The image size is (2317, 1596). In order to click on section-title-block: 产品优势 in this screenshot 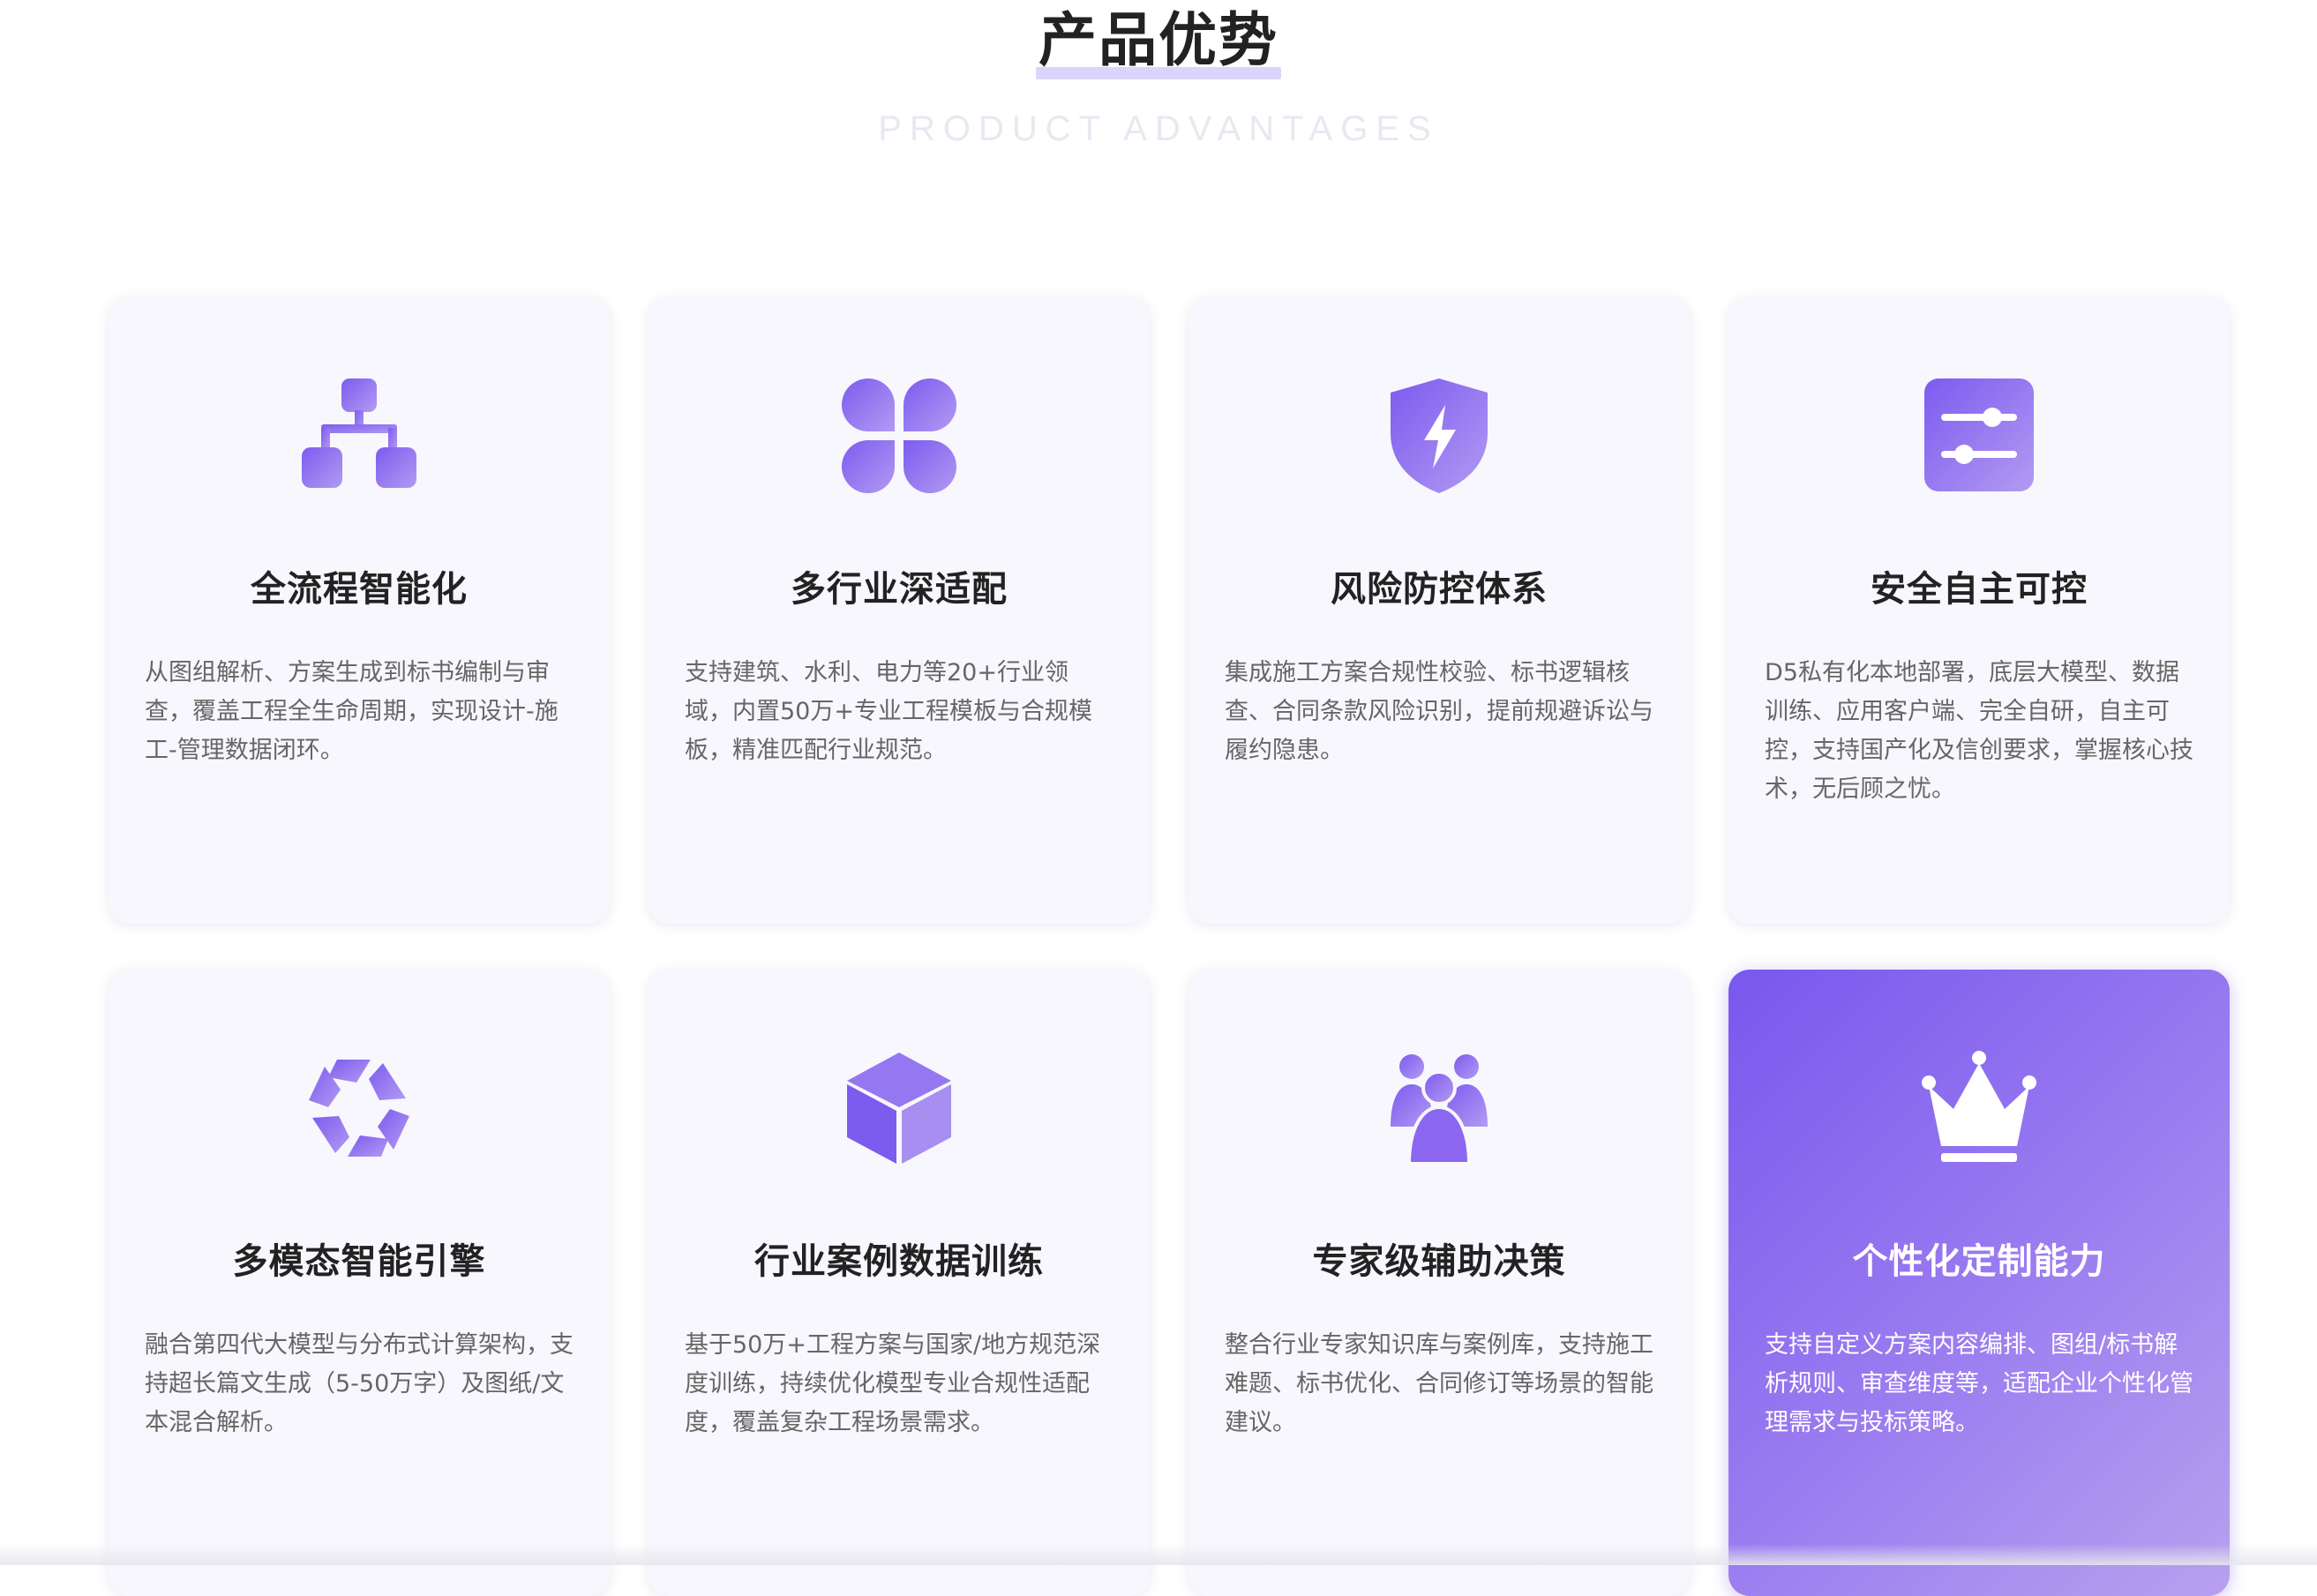, I will do `click(1158, 42)`.